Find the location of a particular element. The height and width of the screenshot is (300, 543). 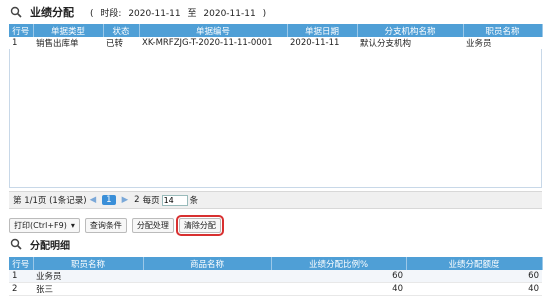

date-close-paren: ) is located at coordinates (264, 13).